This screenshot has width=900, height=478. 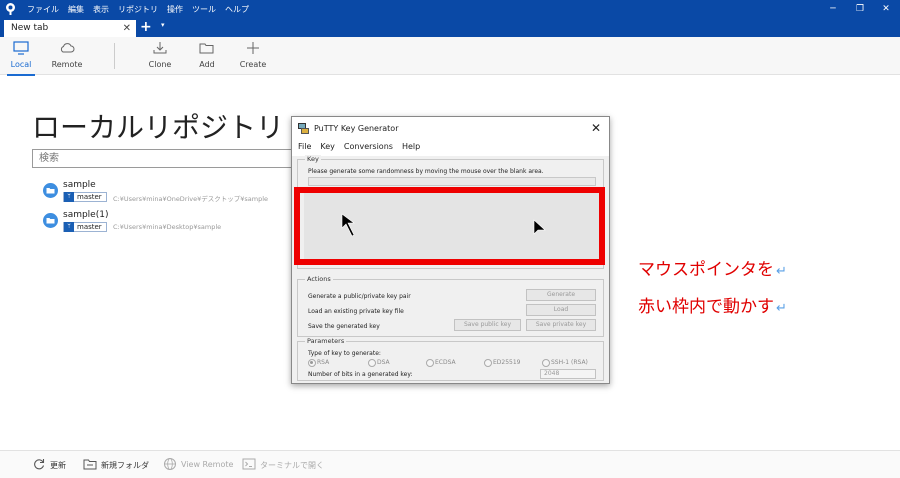 What do you see at coordinates (67, 64) in the screenshot?
I see `remote-label: Remote` at bounding box center [67, 64].